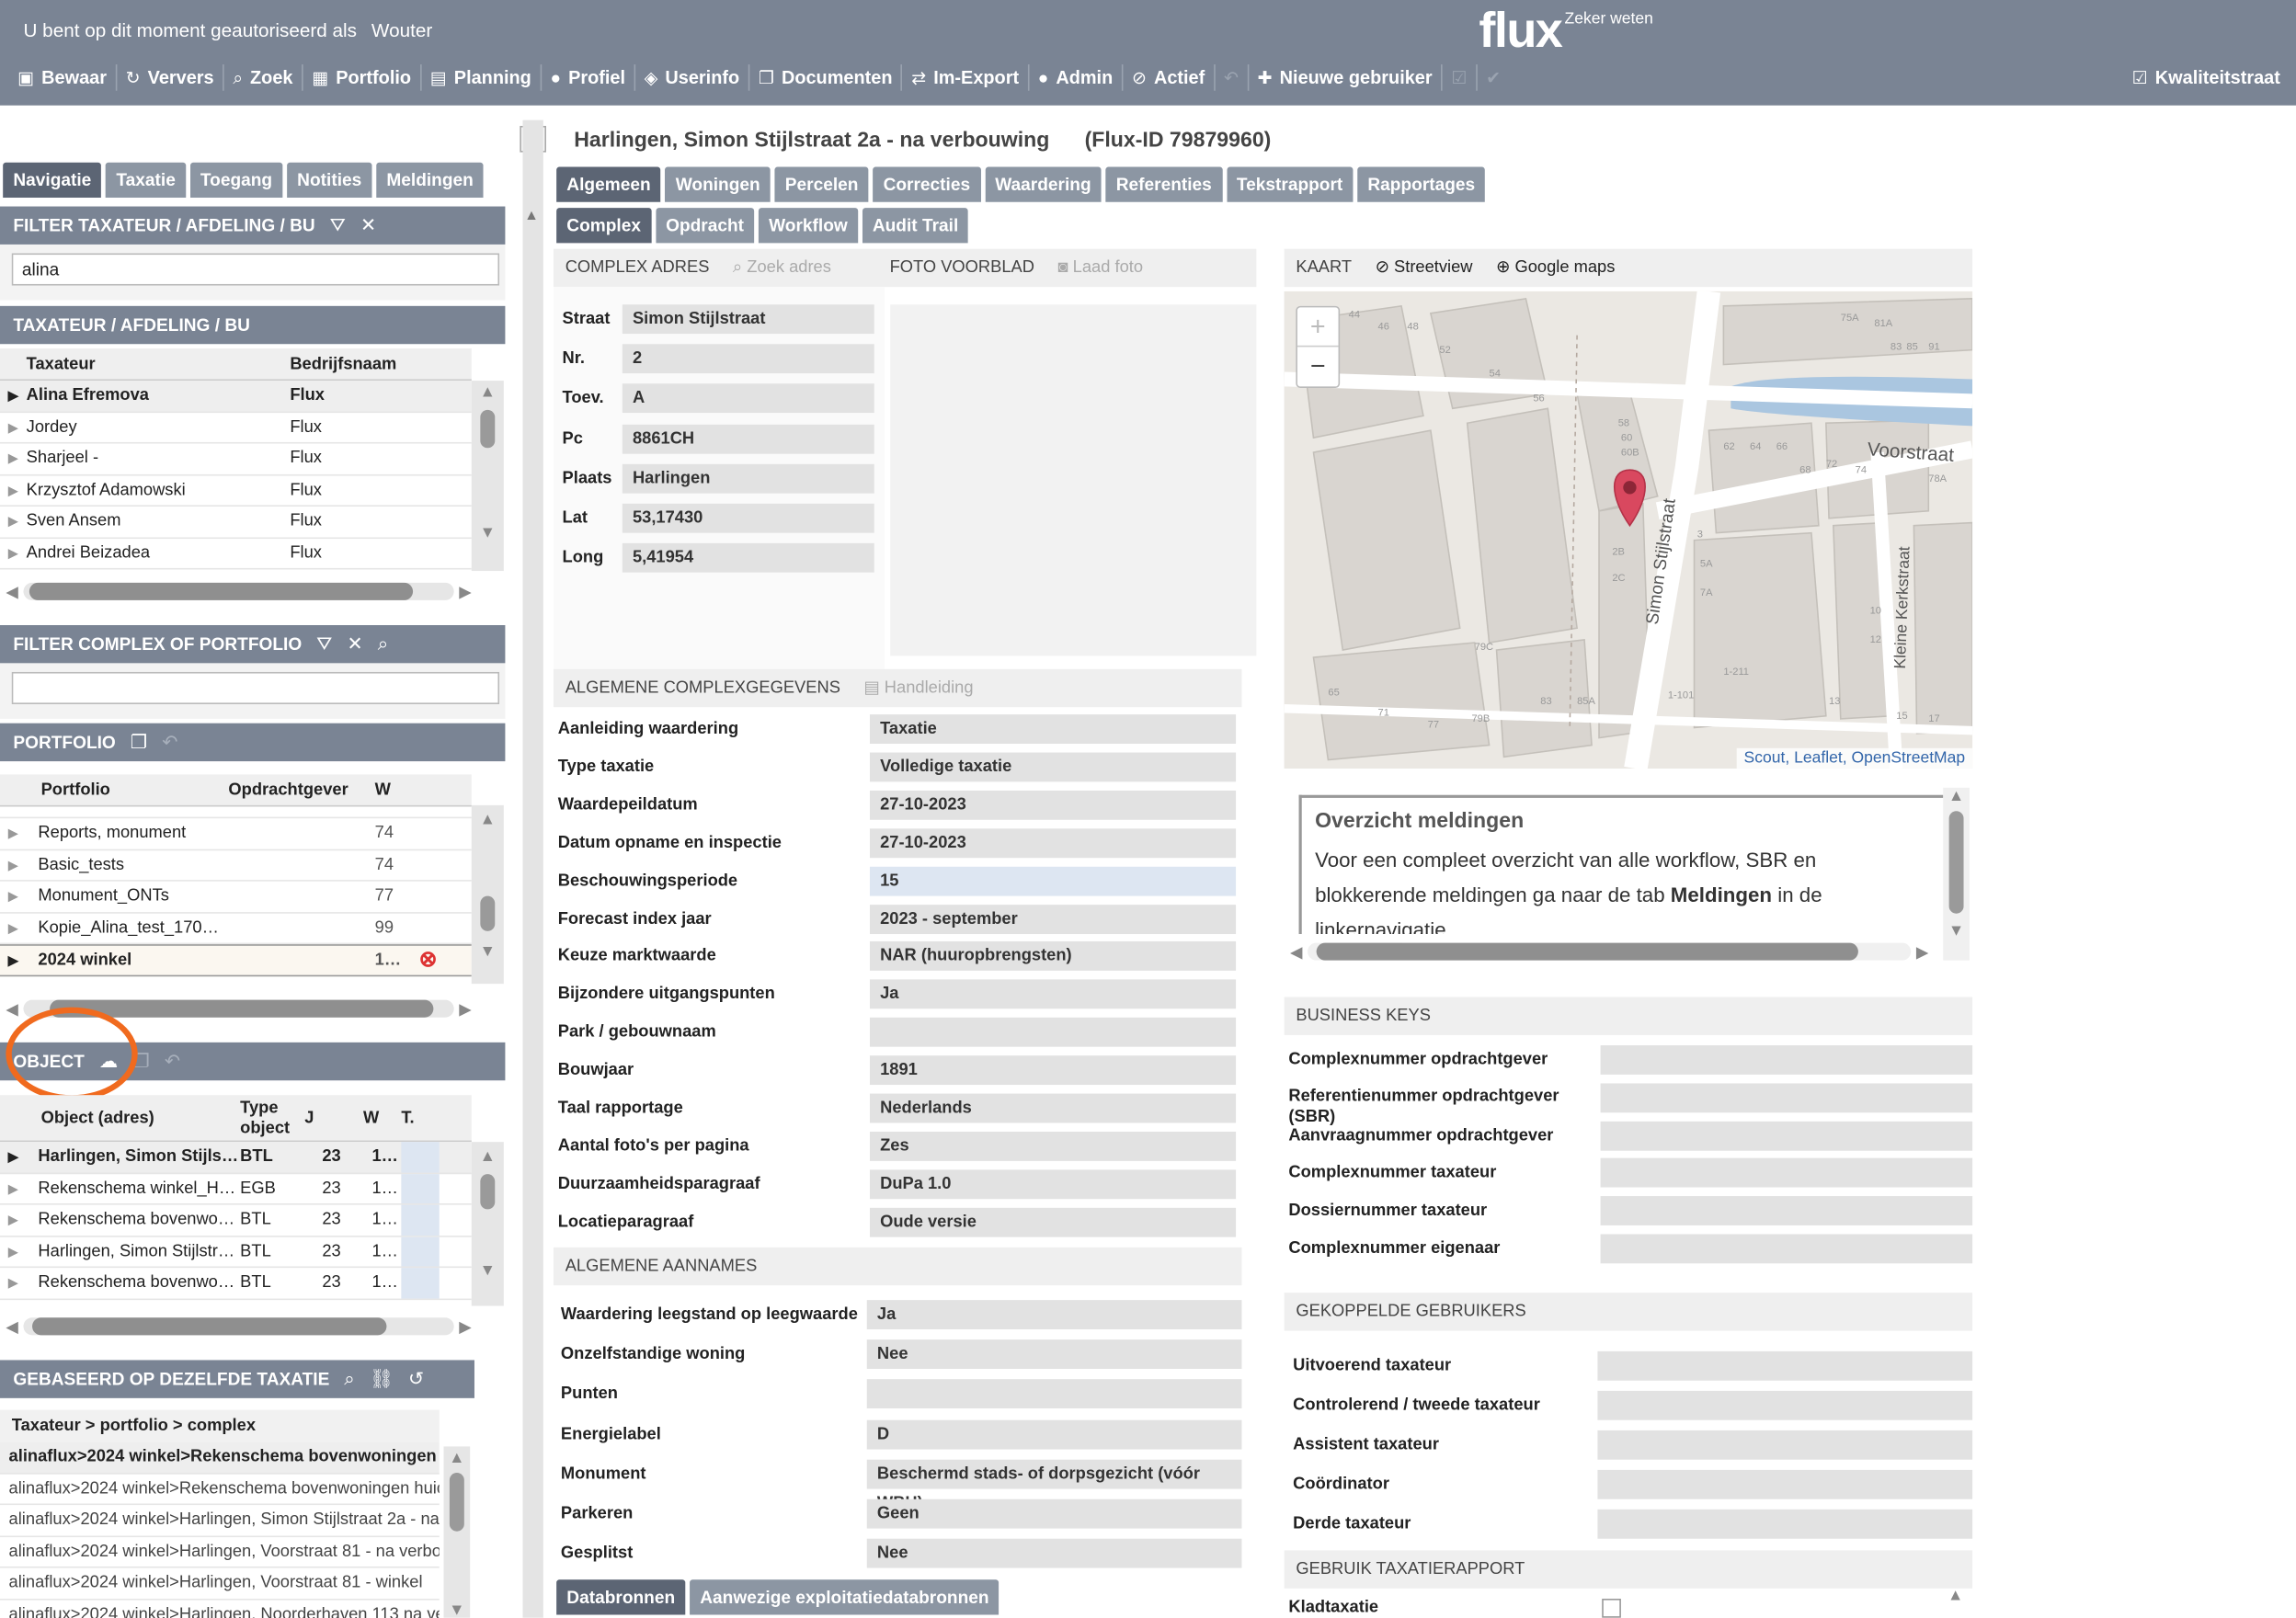  I want to click on zoek-adres-button: ⌕ Zoek adres, so click(782, 268).